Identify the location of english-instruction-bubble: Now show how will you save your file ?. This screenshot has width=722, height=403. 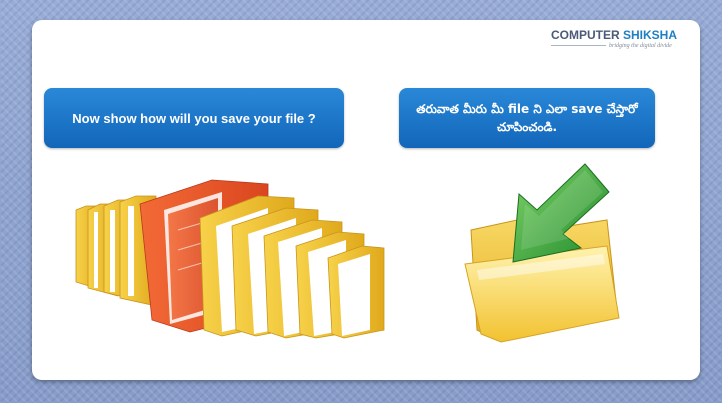
(194, 118).